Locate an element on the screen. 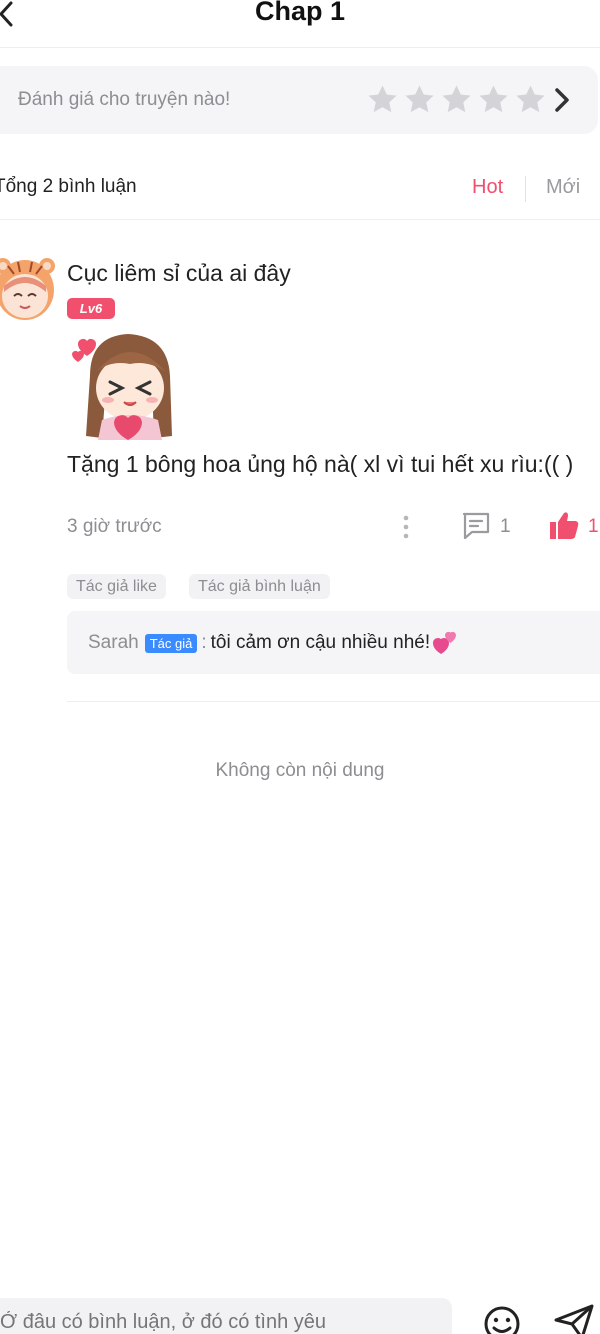 Image resolution: width=600 pixels, height=1334 pixels. reply-text: tôi cảm ơn cậu nhiều nhé! is located at coordinates (320, 642).